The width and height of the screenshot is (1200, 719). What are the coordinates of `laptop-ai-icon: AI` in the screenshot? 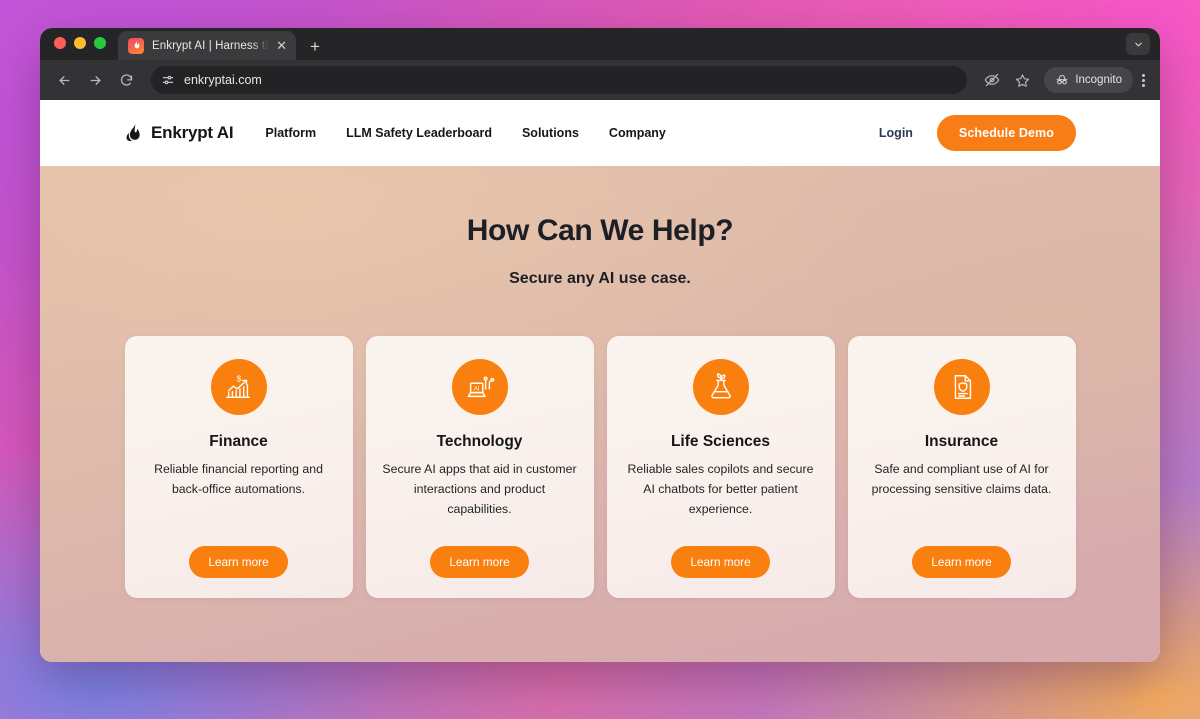 It's located at (479, 387).